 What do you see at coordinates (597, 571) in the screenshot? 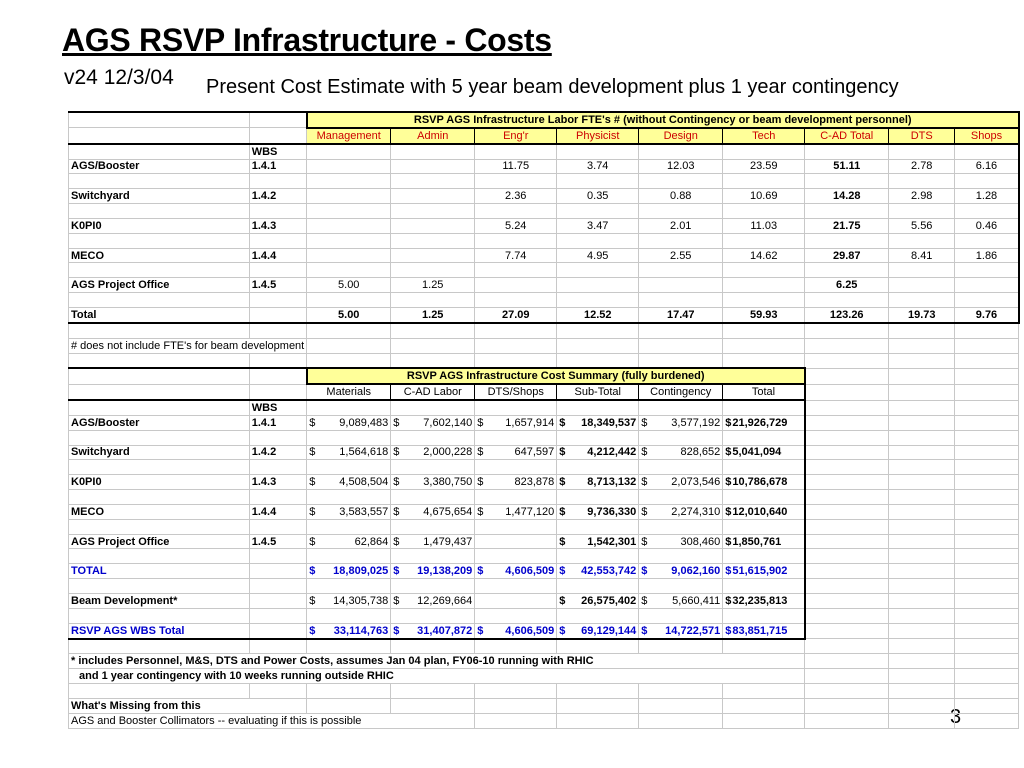
I see `money-value: $42,553,742` at bounding box center [597, 571].